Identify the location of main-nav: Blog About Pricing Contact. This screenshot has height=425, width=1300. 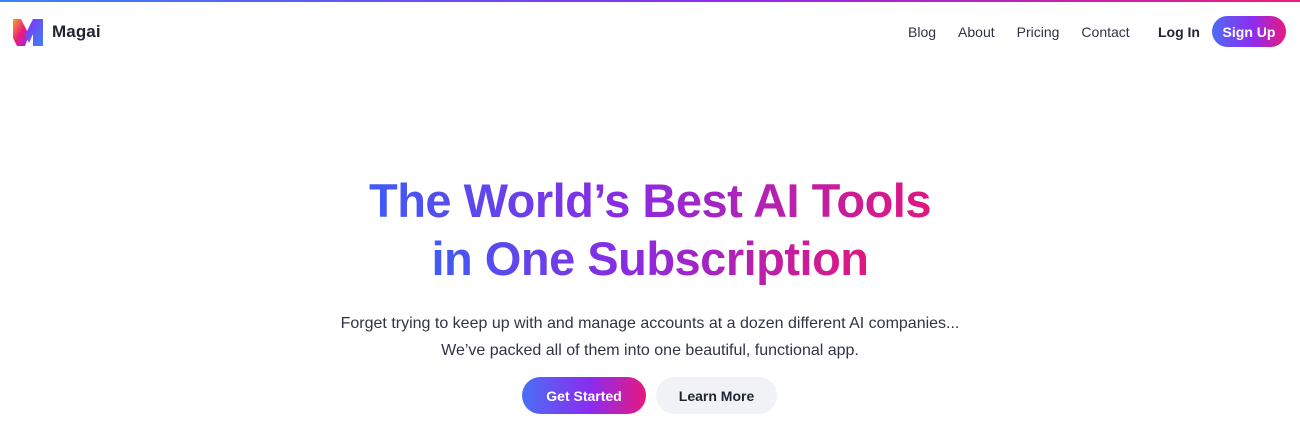
(1019, 32).